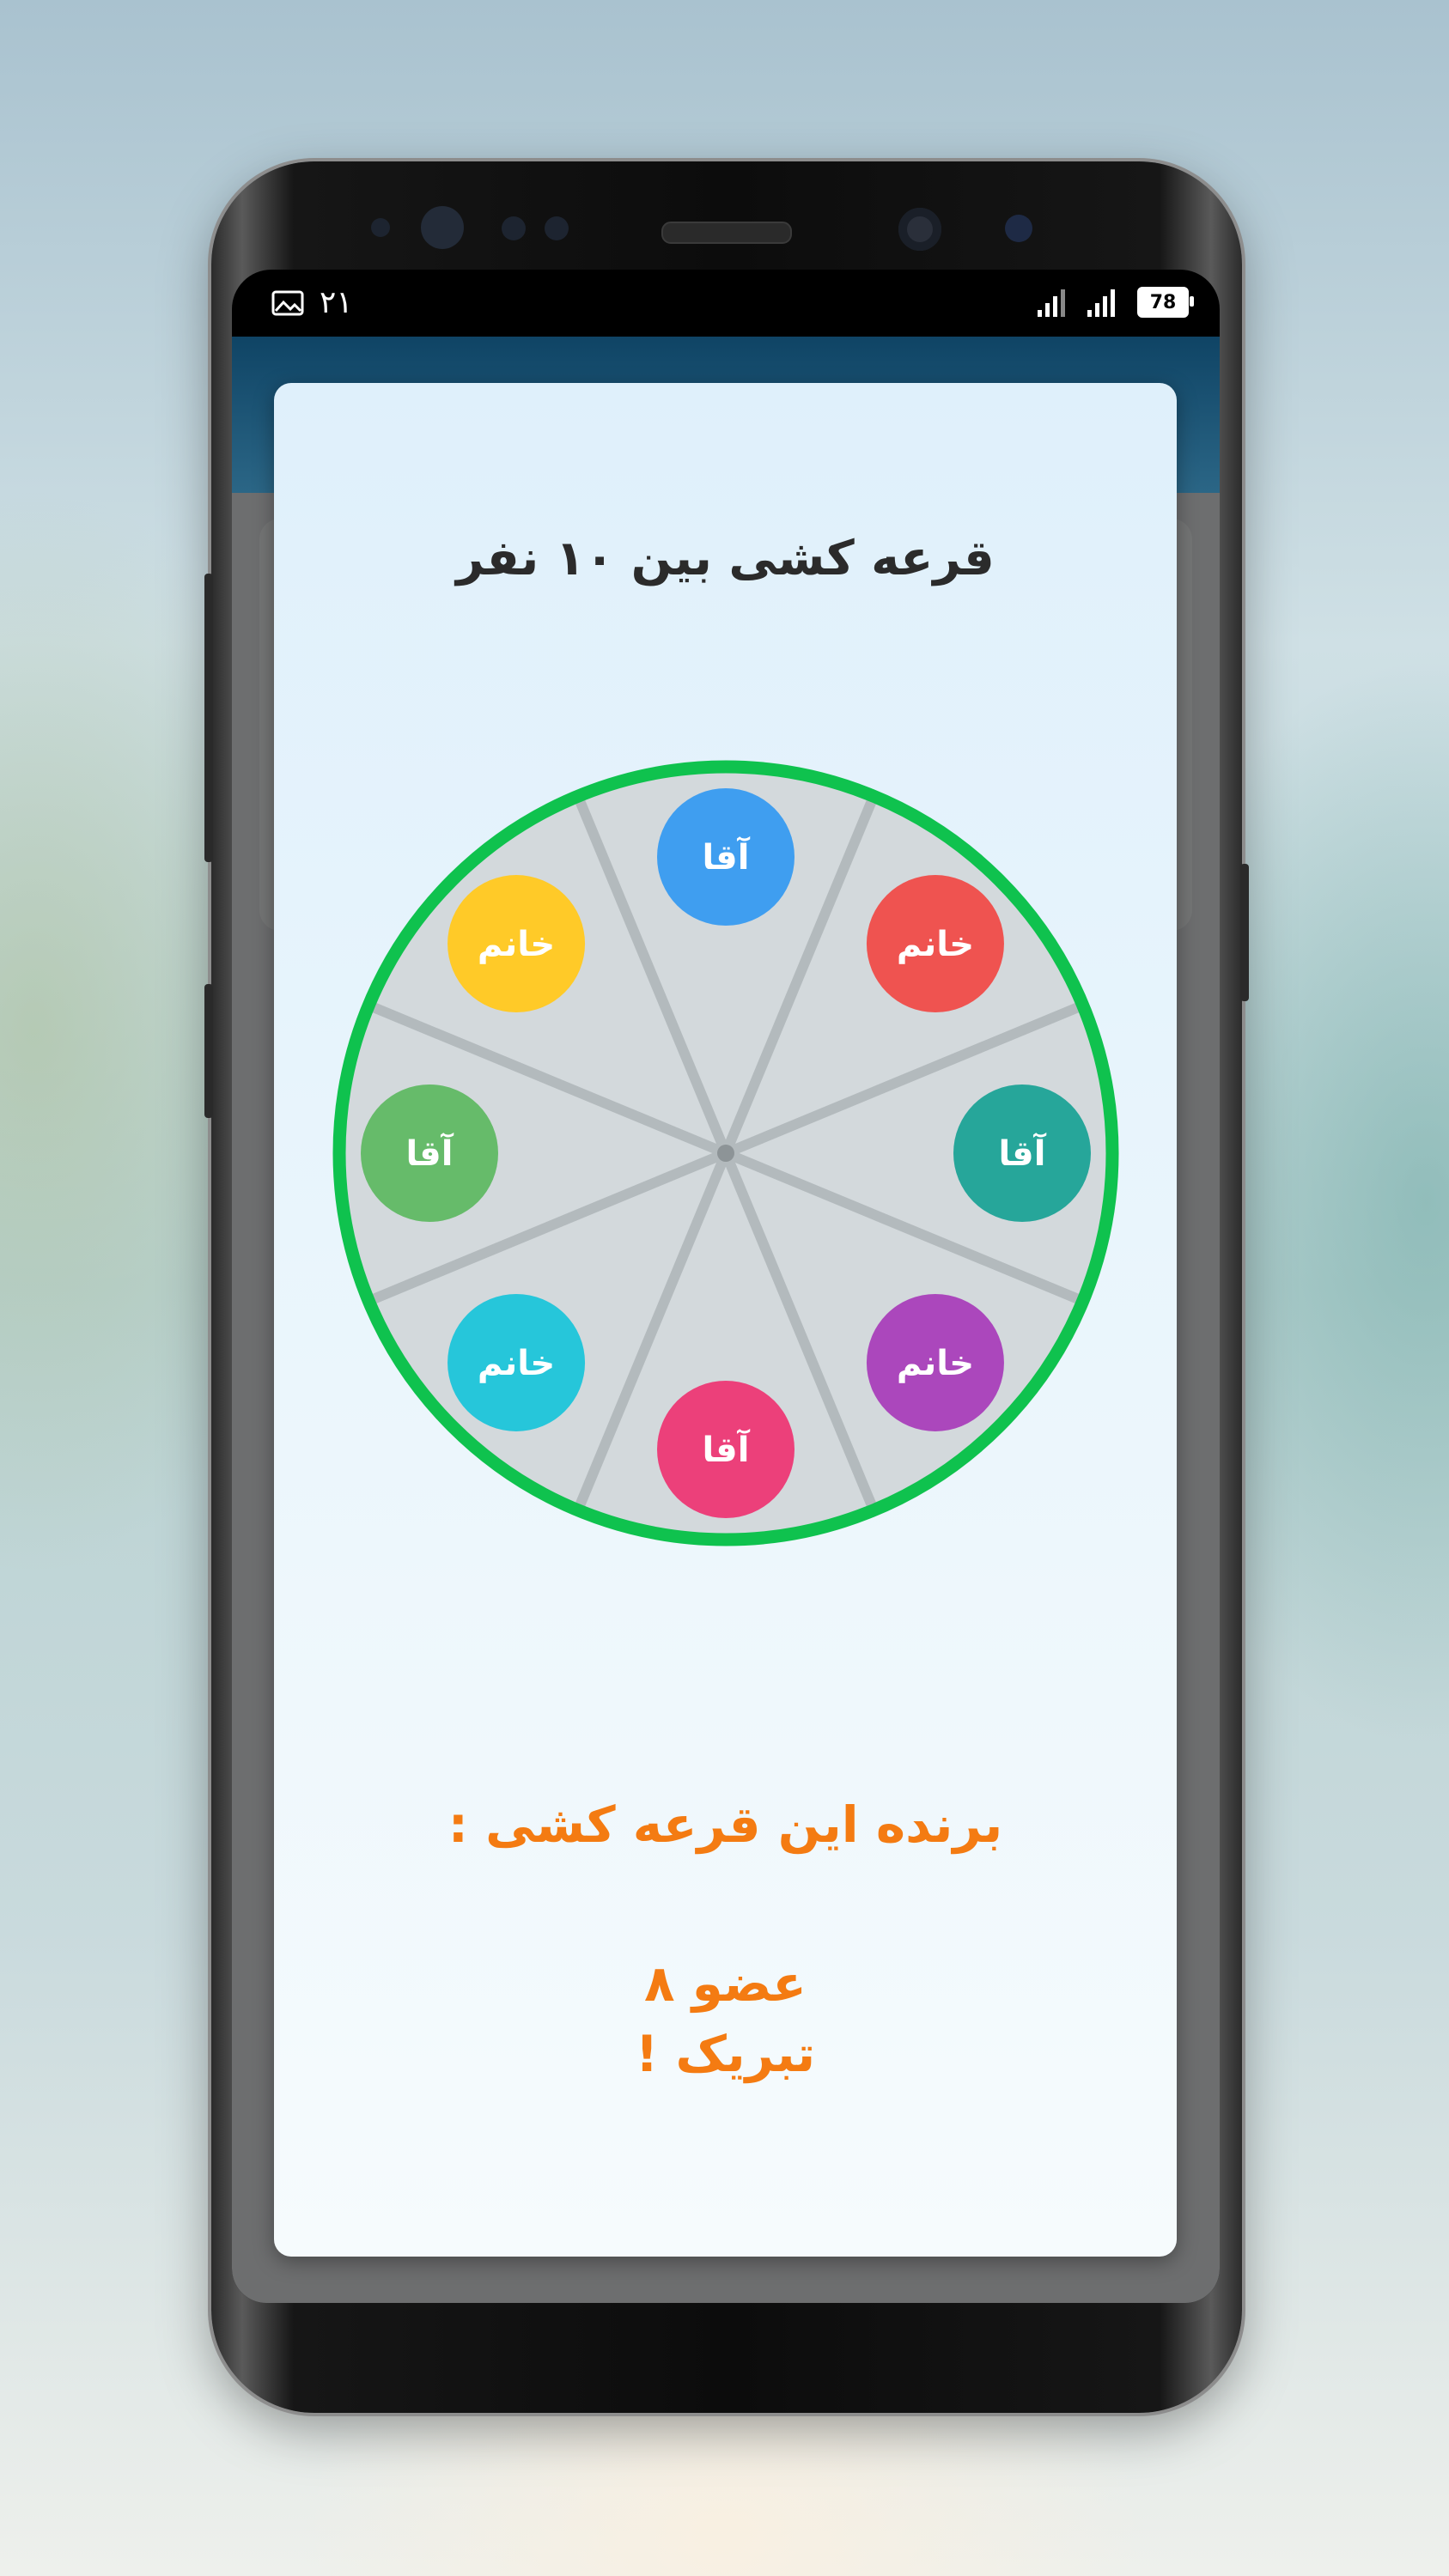  I want to click on battery-level: 78, so click(1163, 302).